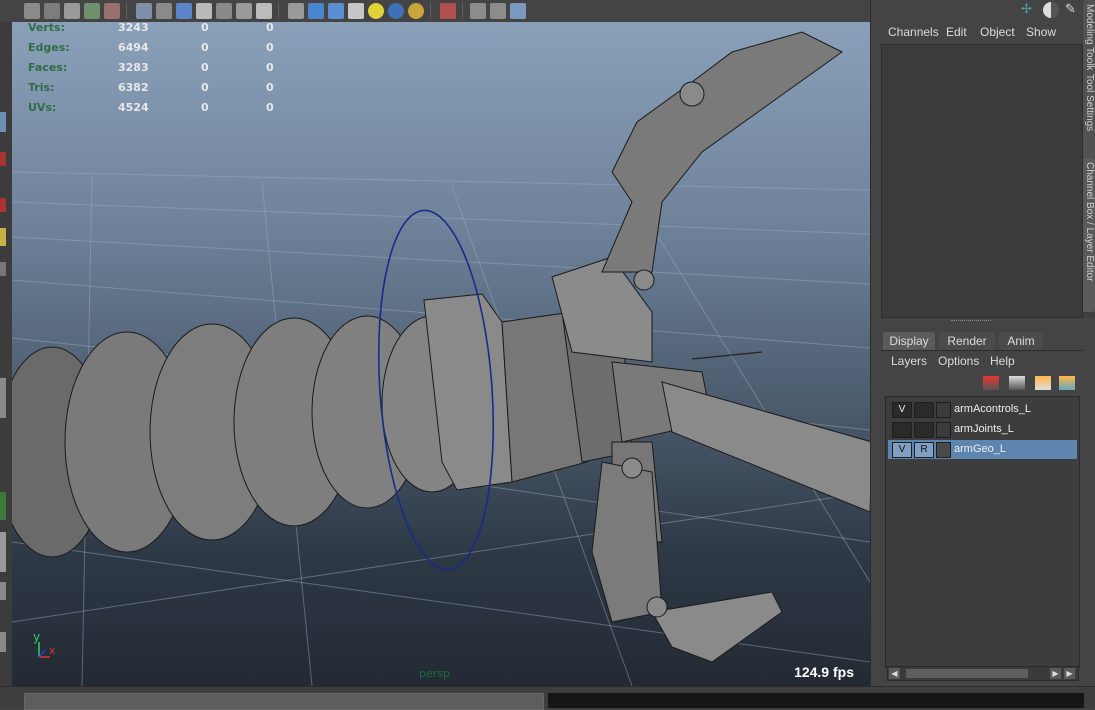 The image size is (1095, 710). Describe the element at coordinates (971, 322) in the screenshot. I see `panel-splitter` at that location.